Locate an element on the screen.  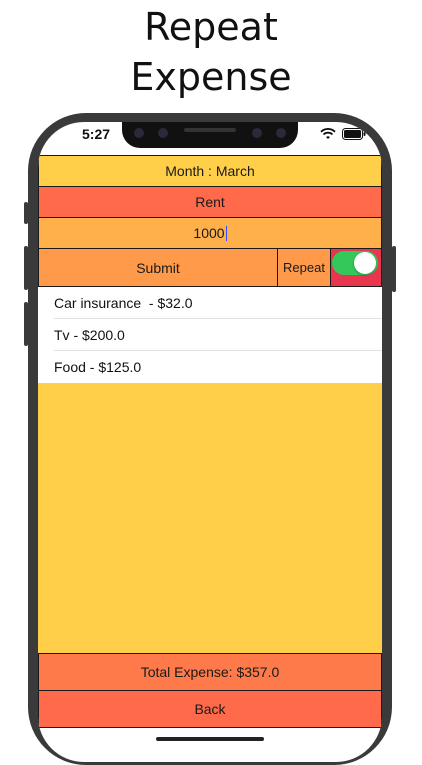
submit-label: Submit is located at coordinates (158, 267).